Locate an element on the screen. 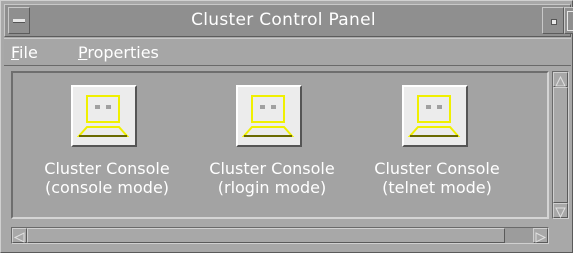 The height and width of the screenshot is (253, 573). telnet-mode-label-line1: Cluster Console is located at coordinates (437, 168).